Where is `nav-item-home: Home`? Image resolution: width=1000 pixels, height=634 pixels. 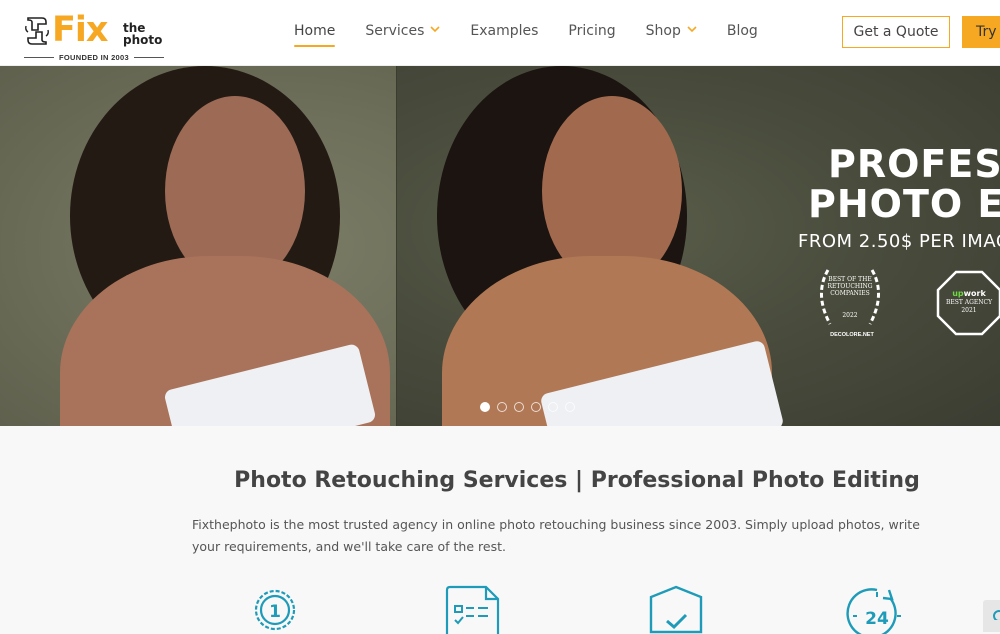 nav-item-home: Home is located at coordinates (315, 33).